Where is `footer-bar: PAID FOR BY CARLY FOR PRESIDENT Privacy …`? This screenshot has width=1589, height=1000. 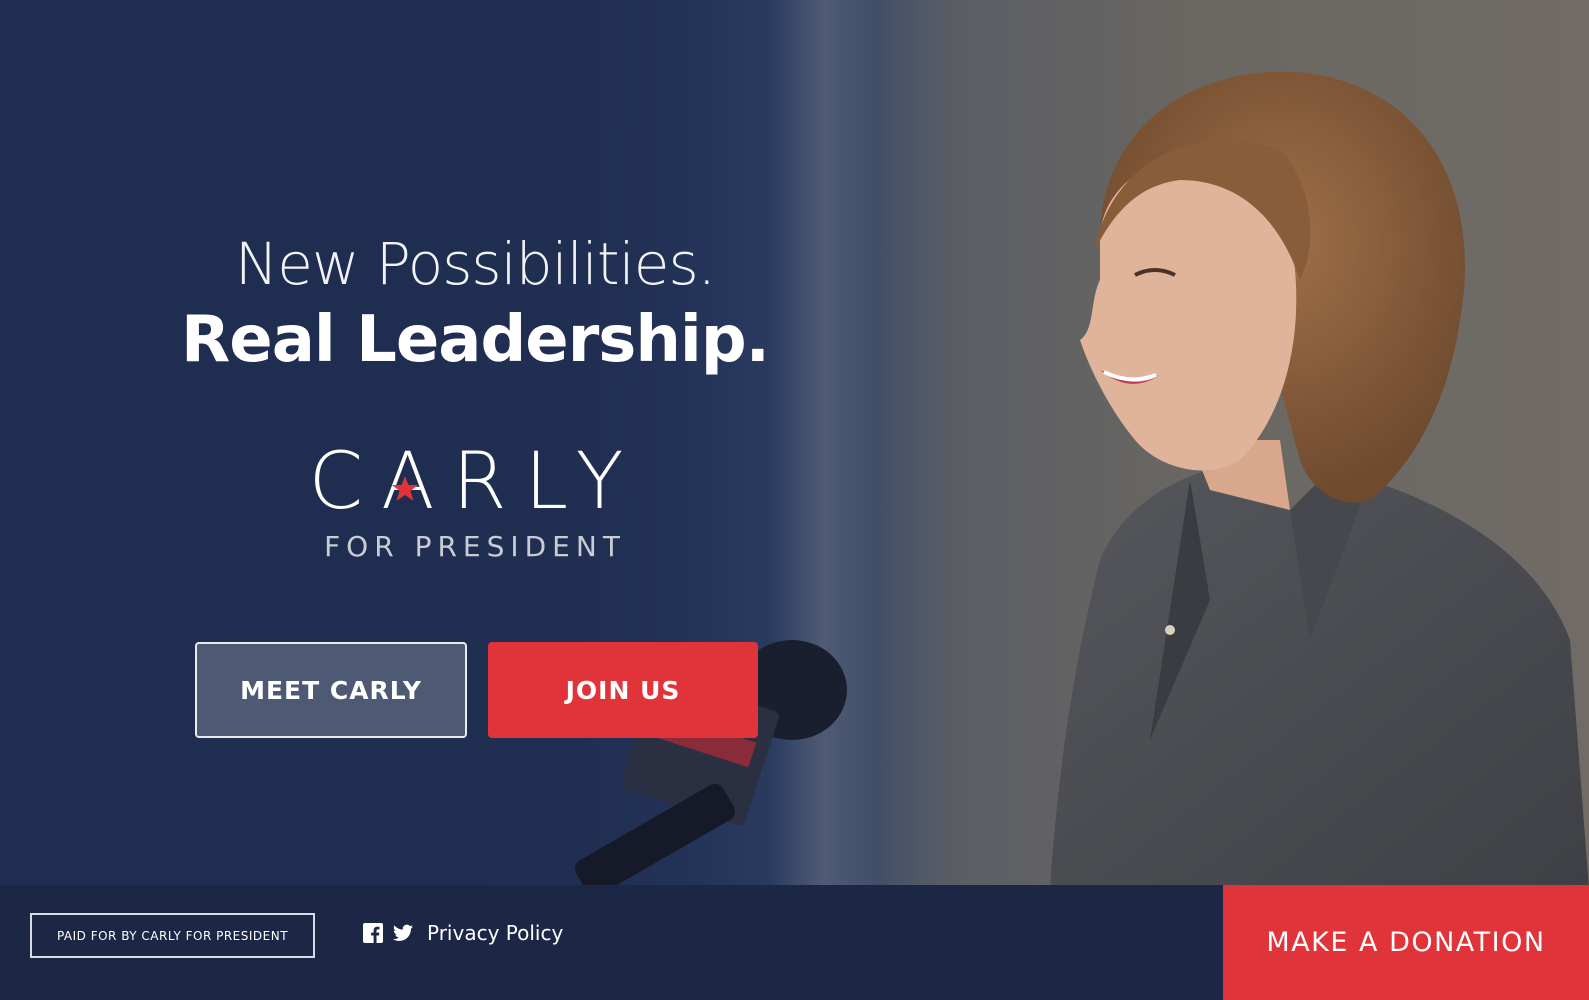
footer-bar: PAID FOR BY CARLY FOR PRESIDENT Privacy … is located at coordinates (794, 942).